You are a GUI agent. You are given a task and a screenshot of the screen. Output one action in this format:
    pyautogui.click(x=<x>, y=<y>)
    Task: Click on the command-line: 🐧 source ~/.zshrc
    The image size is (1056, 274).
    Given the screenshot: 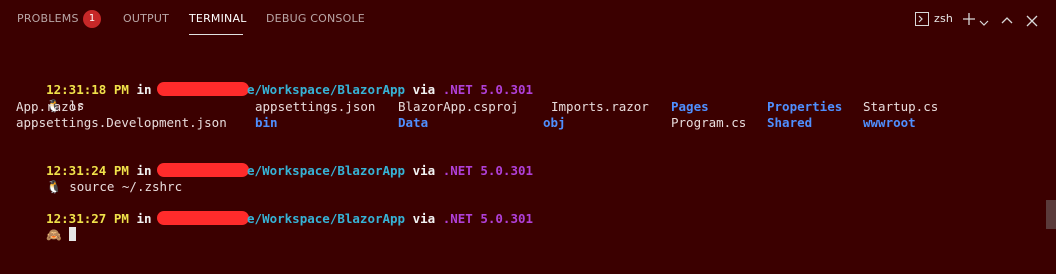 What is the action you would take?
    pyautogui.click(x=99, y=178)
    